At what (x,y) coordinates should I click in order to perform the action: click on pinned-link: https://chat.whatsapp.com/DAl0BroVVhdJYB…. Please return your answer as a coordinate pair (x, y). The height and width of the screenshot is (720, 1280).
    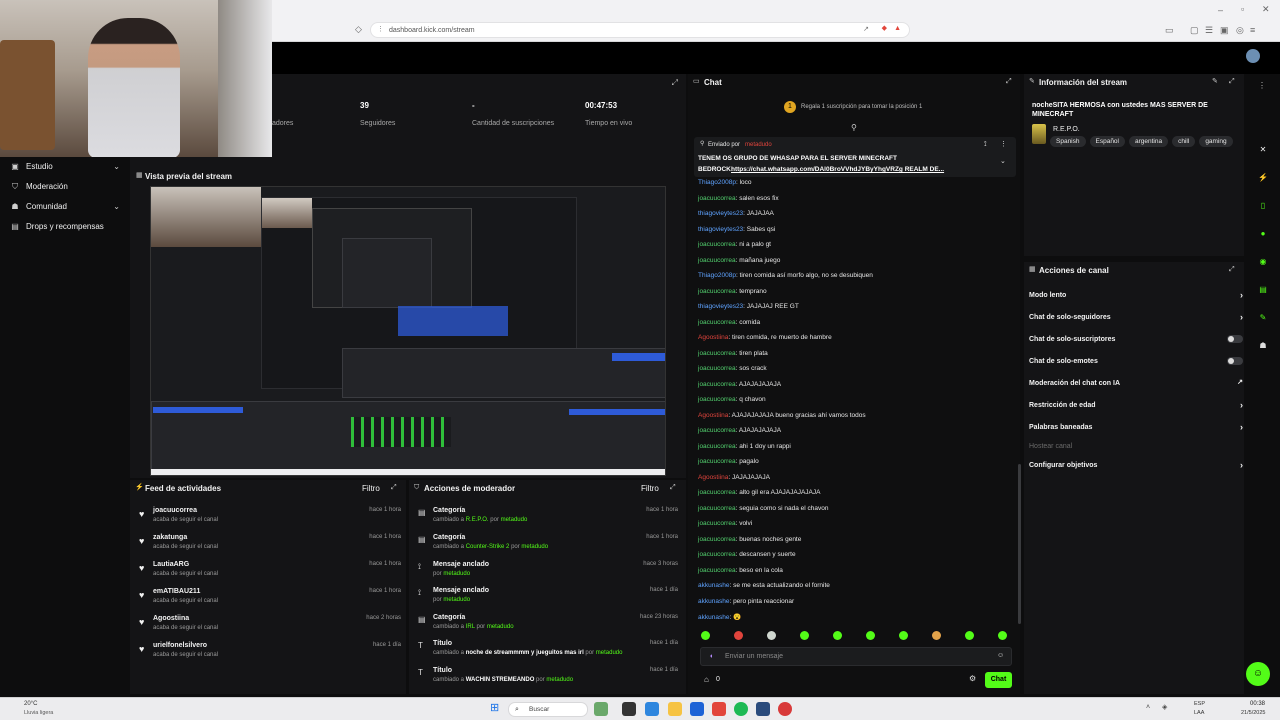
    Looking at the image, I should click on (837, 169).